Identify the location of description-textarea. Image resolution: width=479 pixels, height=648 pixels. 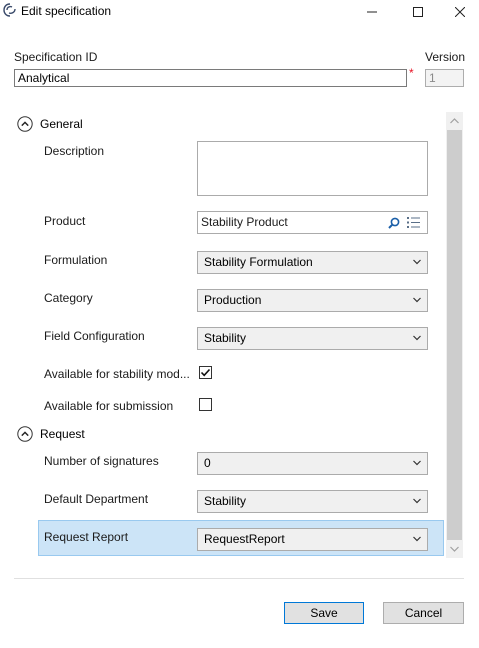
(312, 168).